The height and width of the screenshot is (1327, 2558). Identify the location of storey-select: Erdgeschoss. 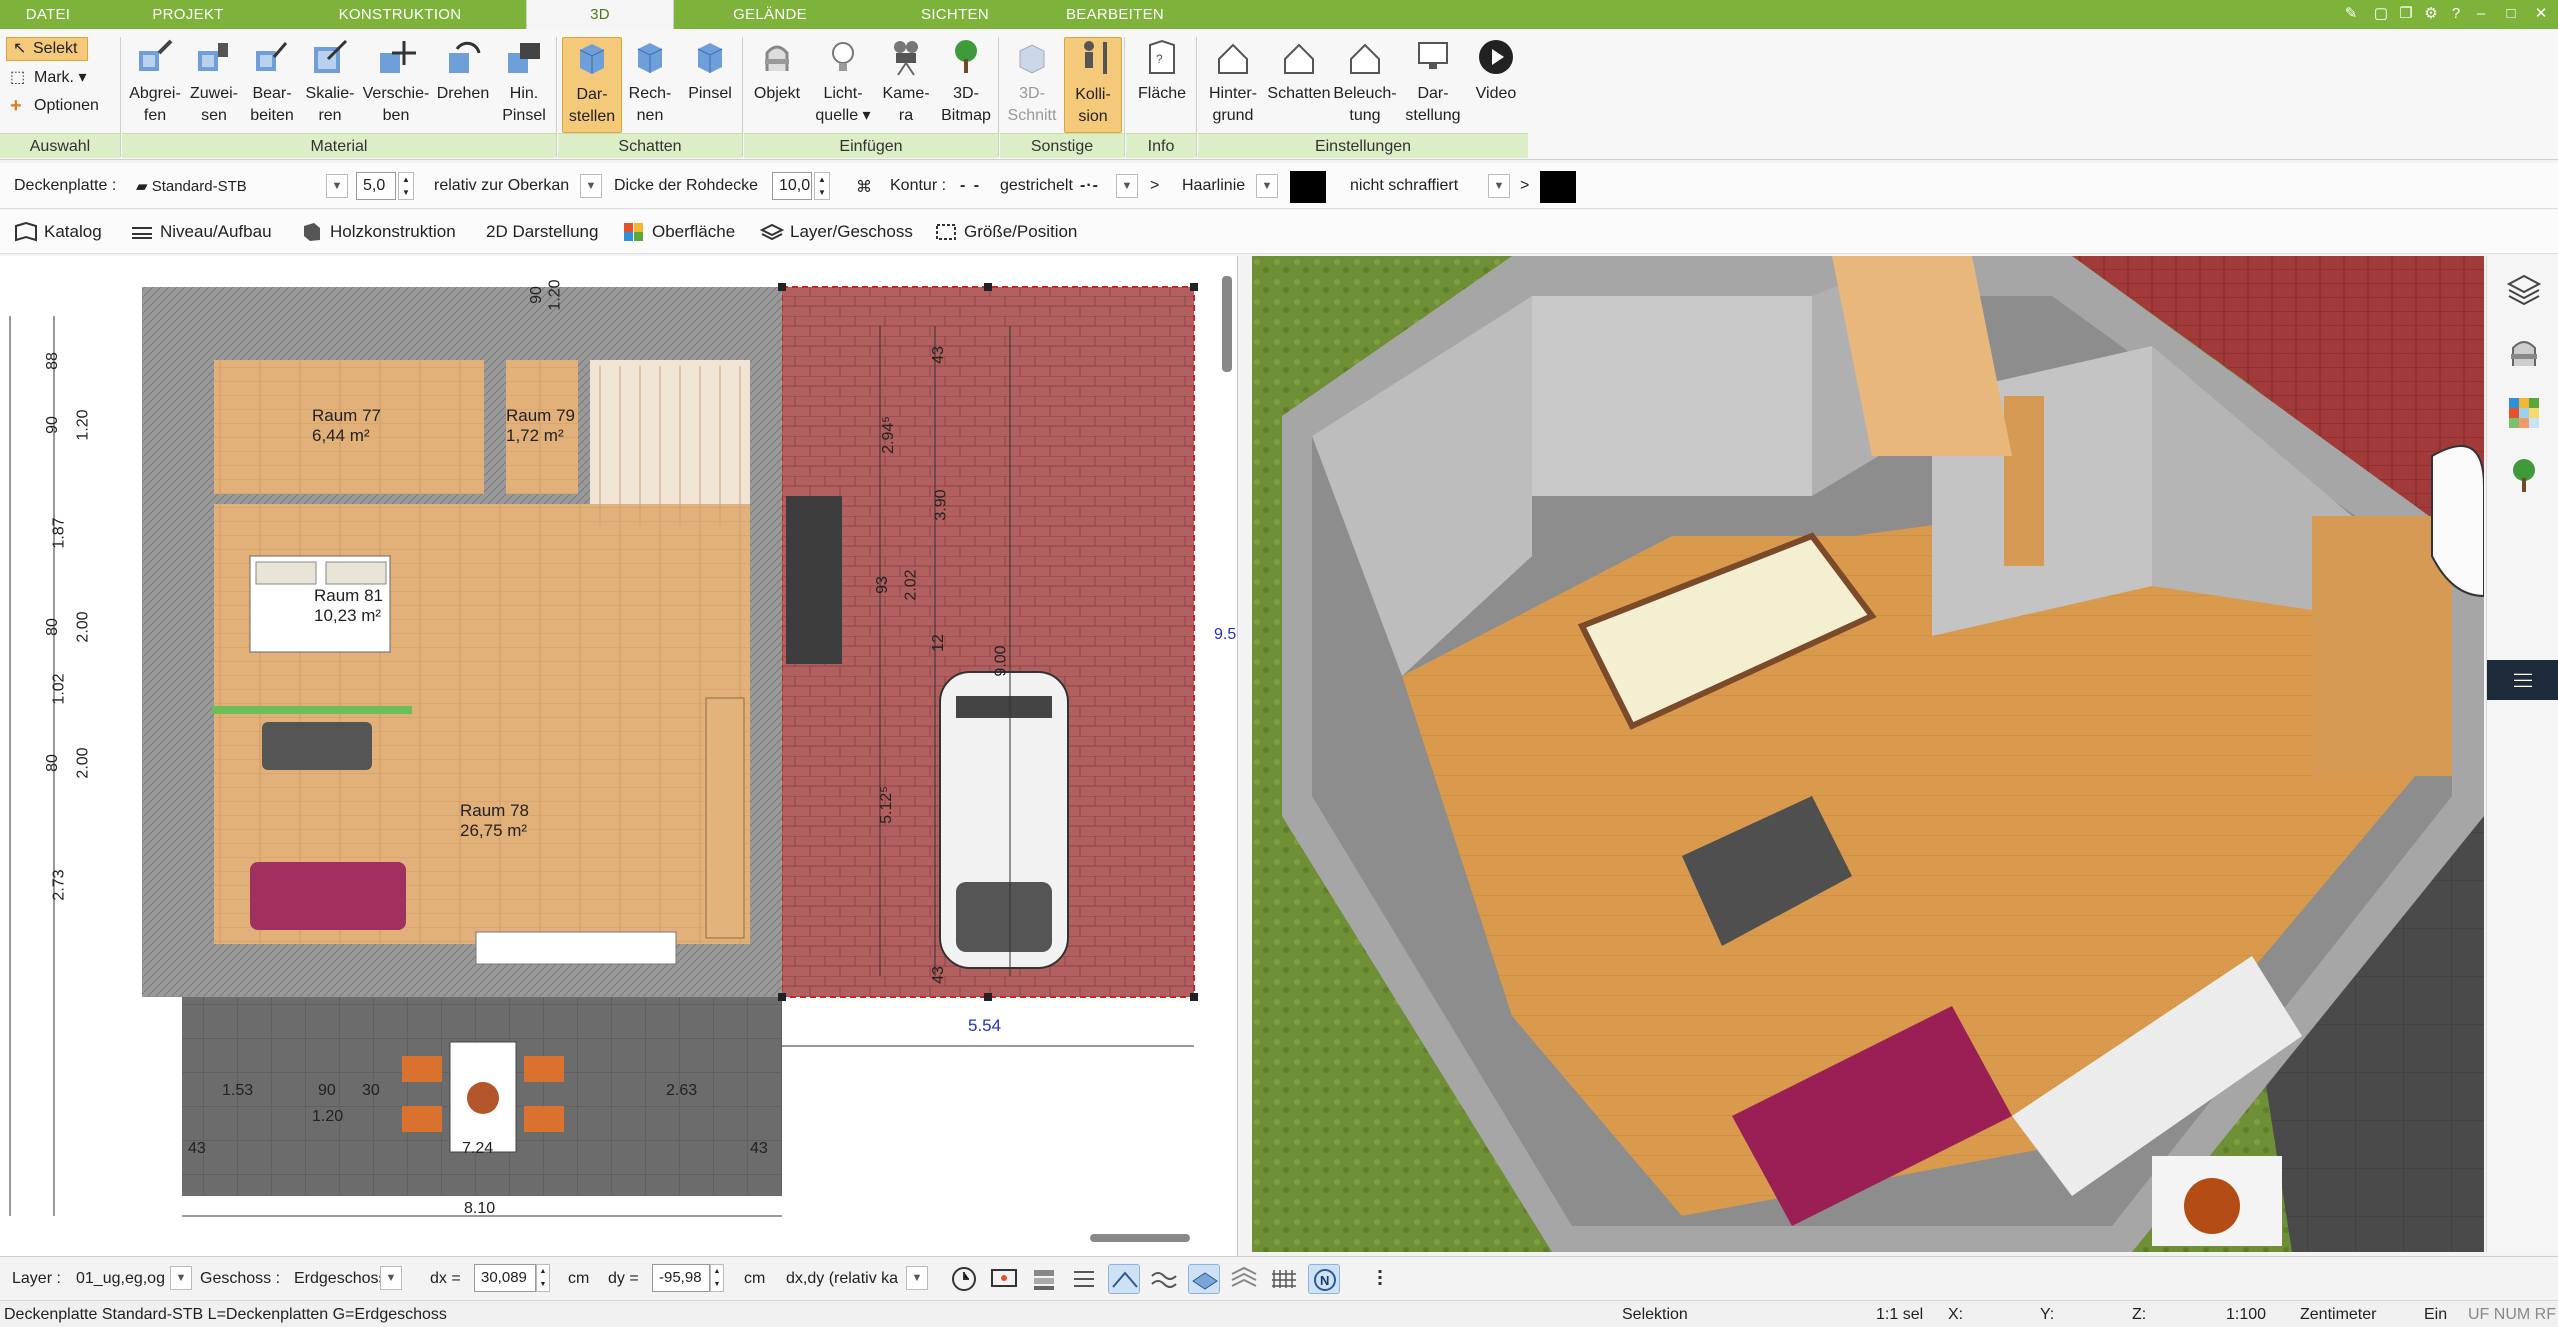
(340, 1279).